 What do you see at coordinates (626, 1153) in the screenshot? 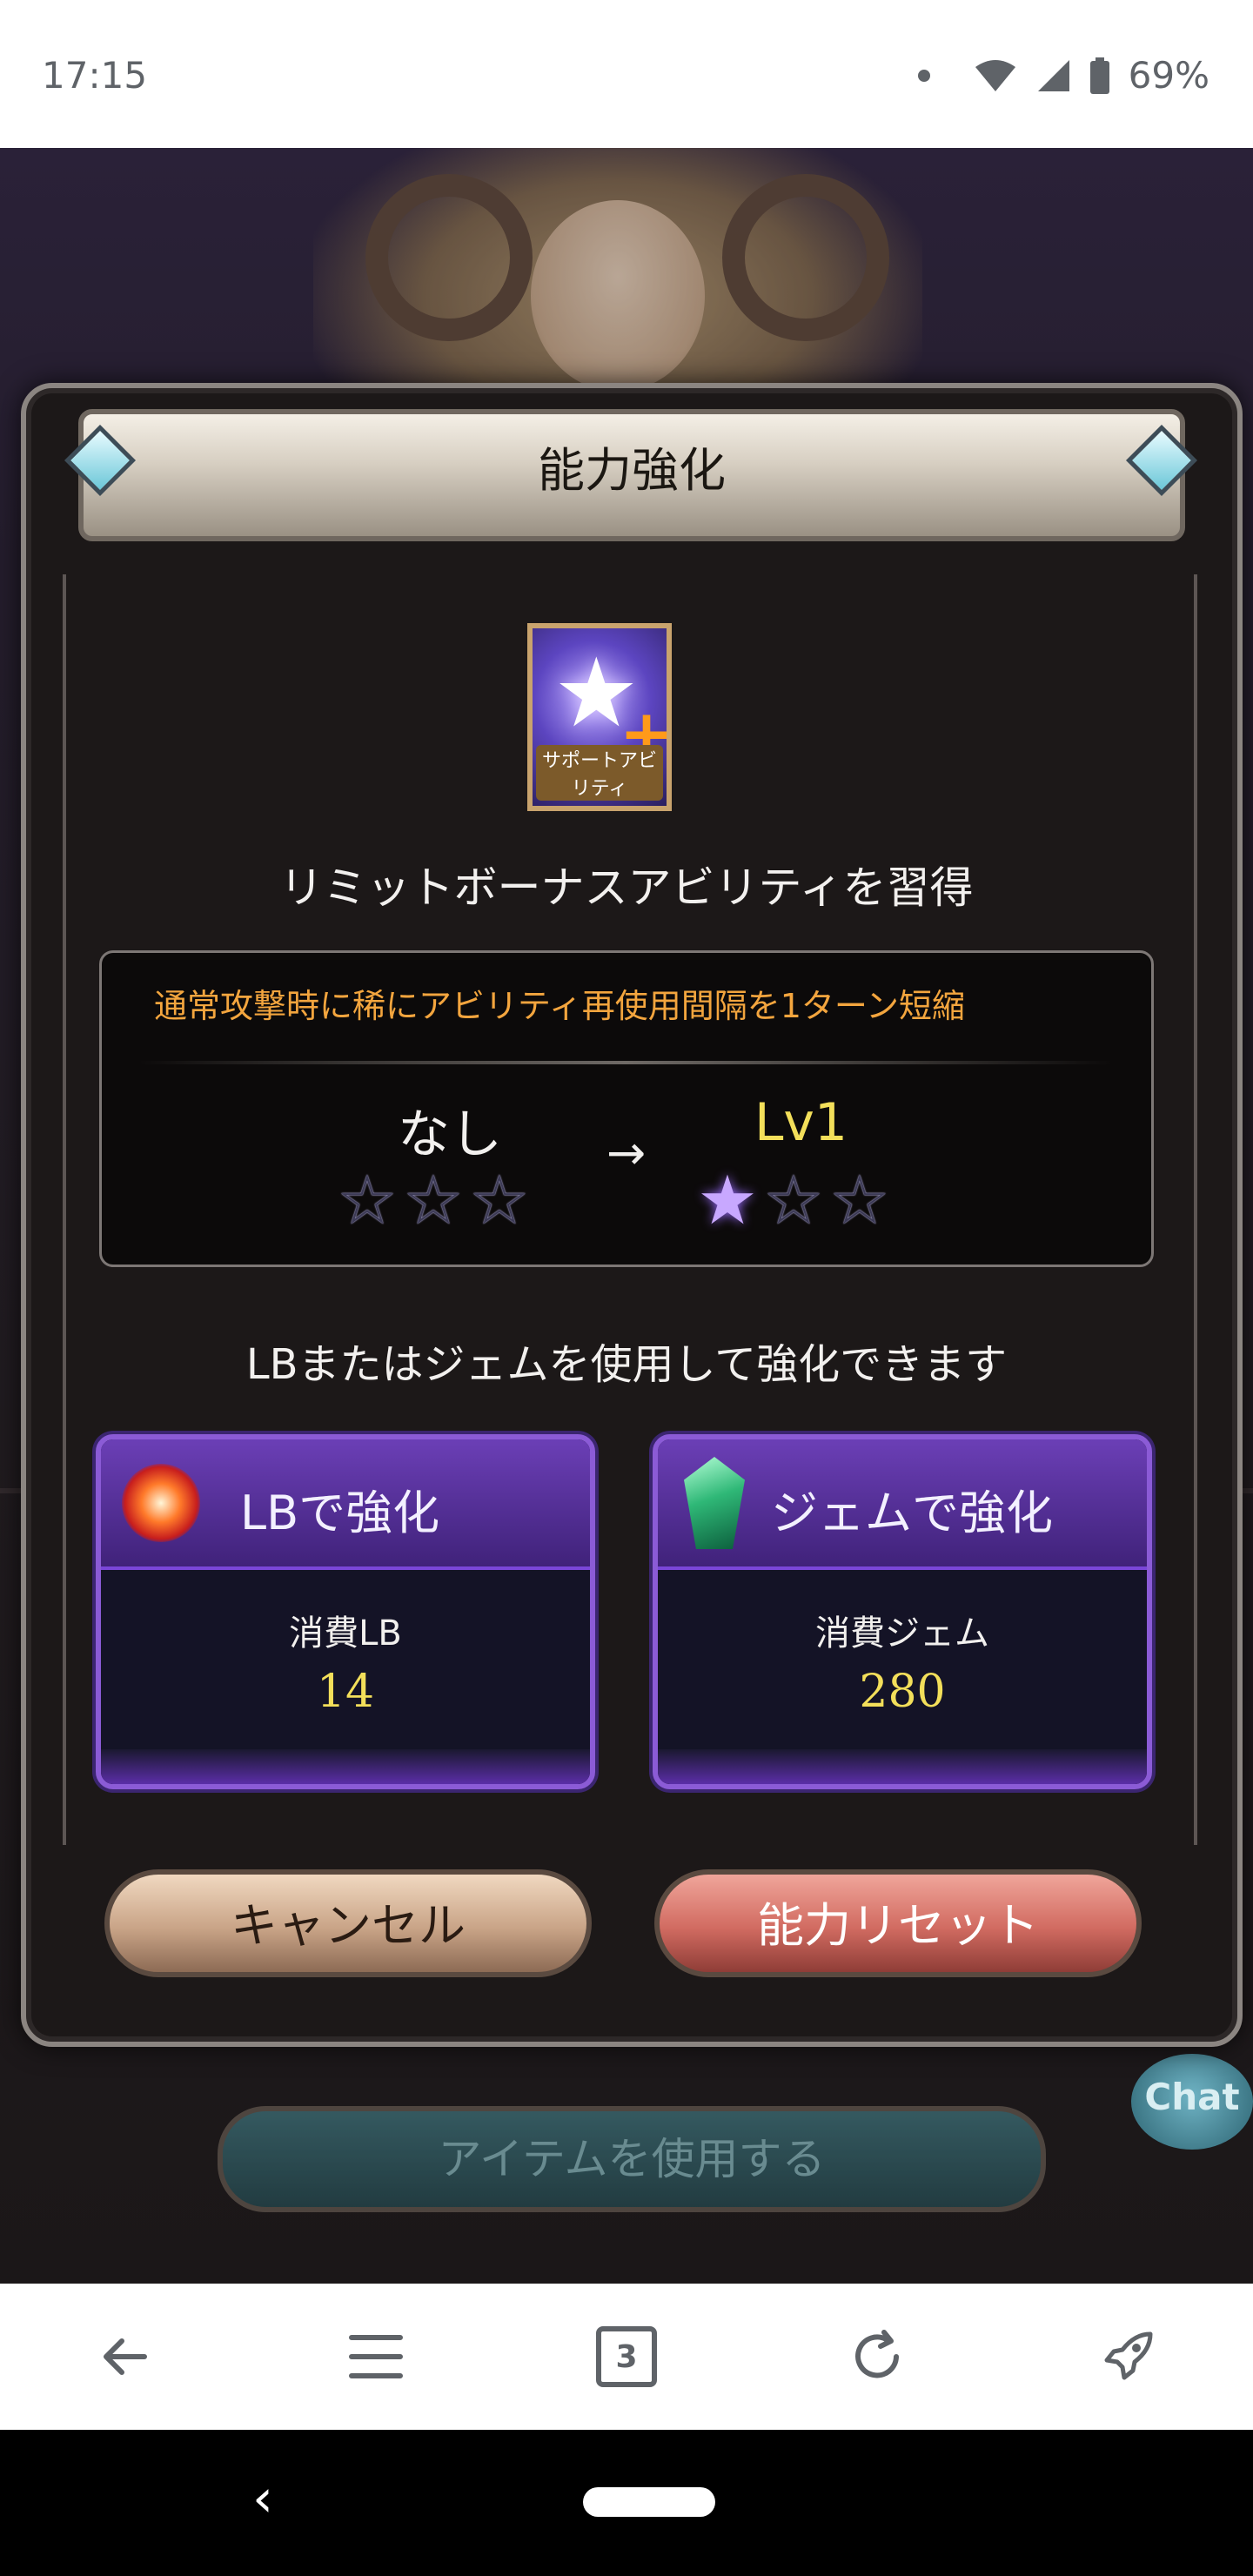
I see `level-arrow-icon: →` at bounding box center [626, 1153].